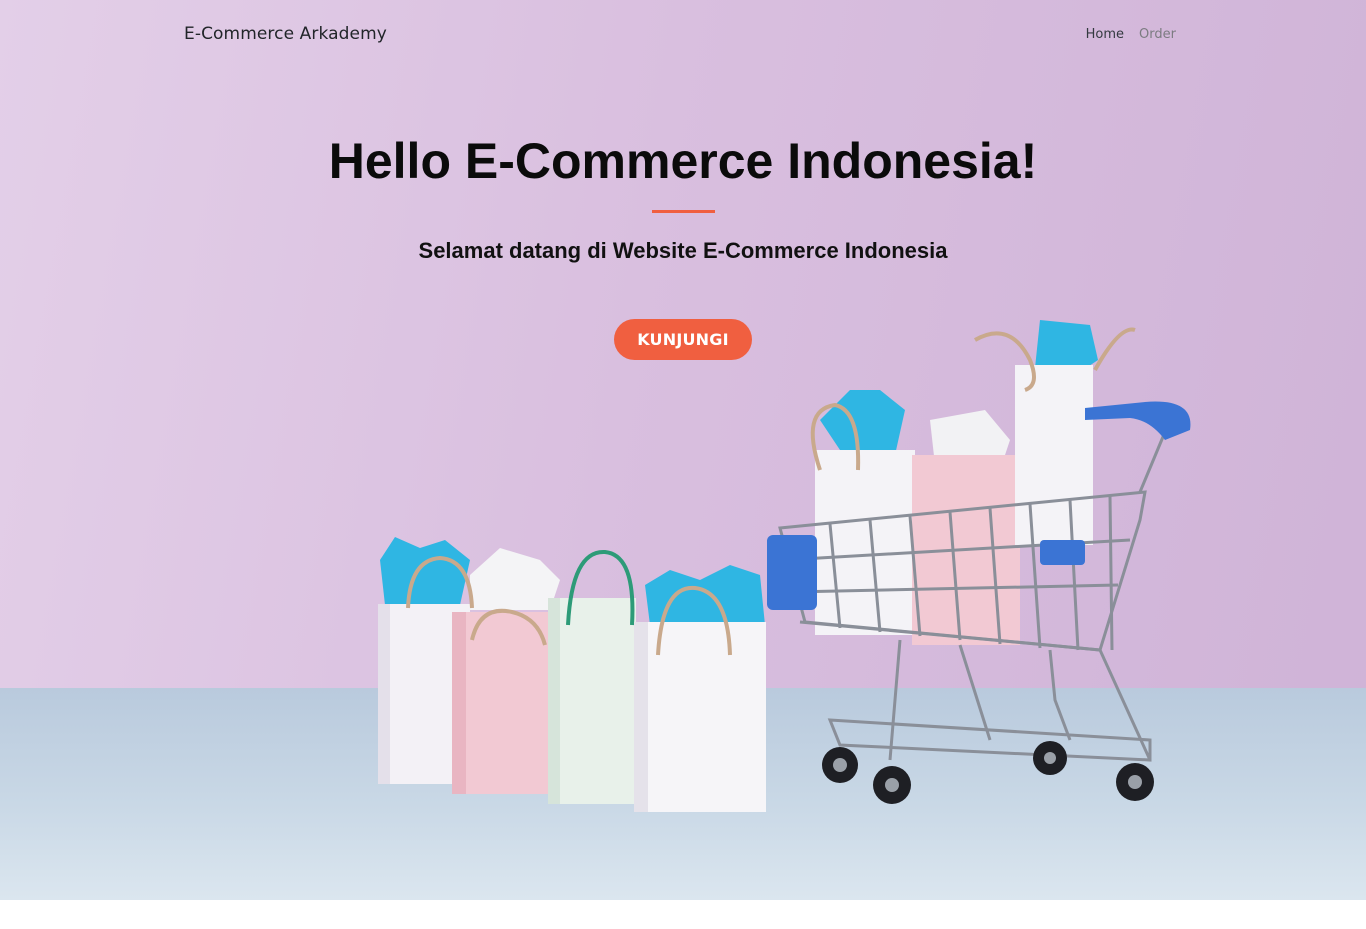  I want to click on nav-link-home: Home, so click(1105, 34).